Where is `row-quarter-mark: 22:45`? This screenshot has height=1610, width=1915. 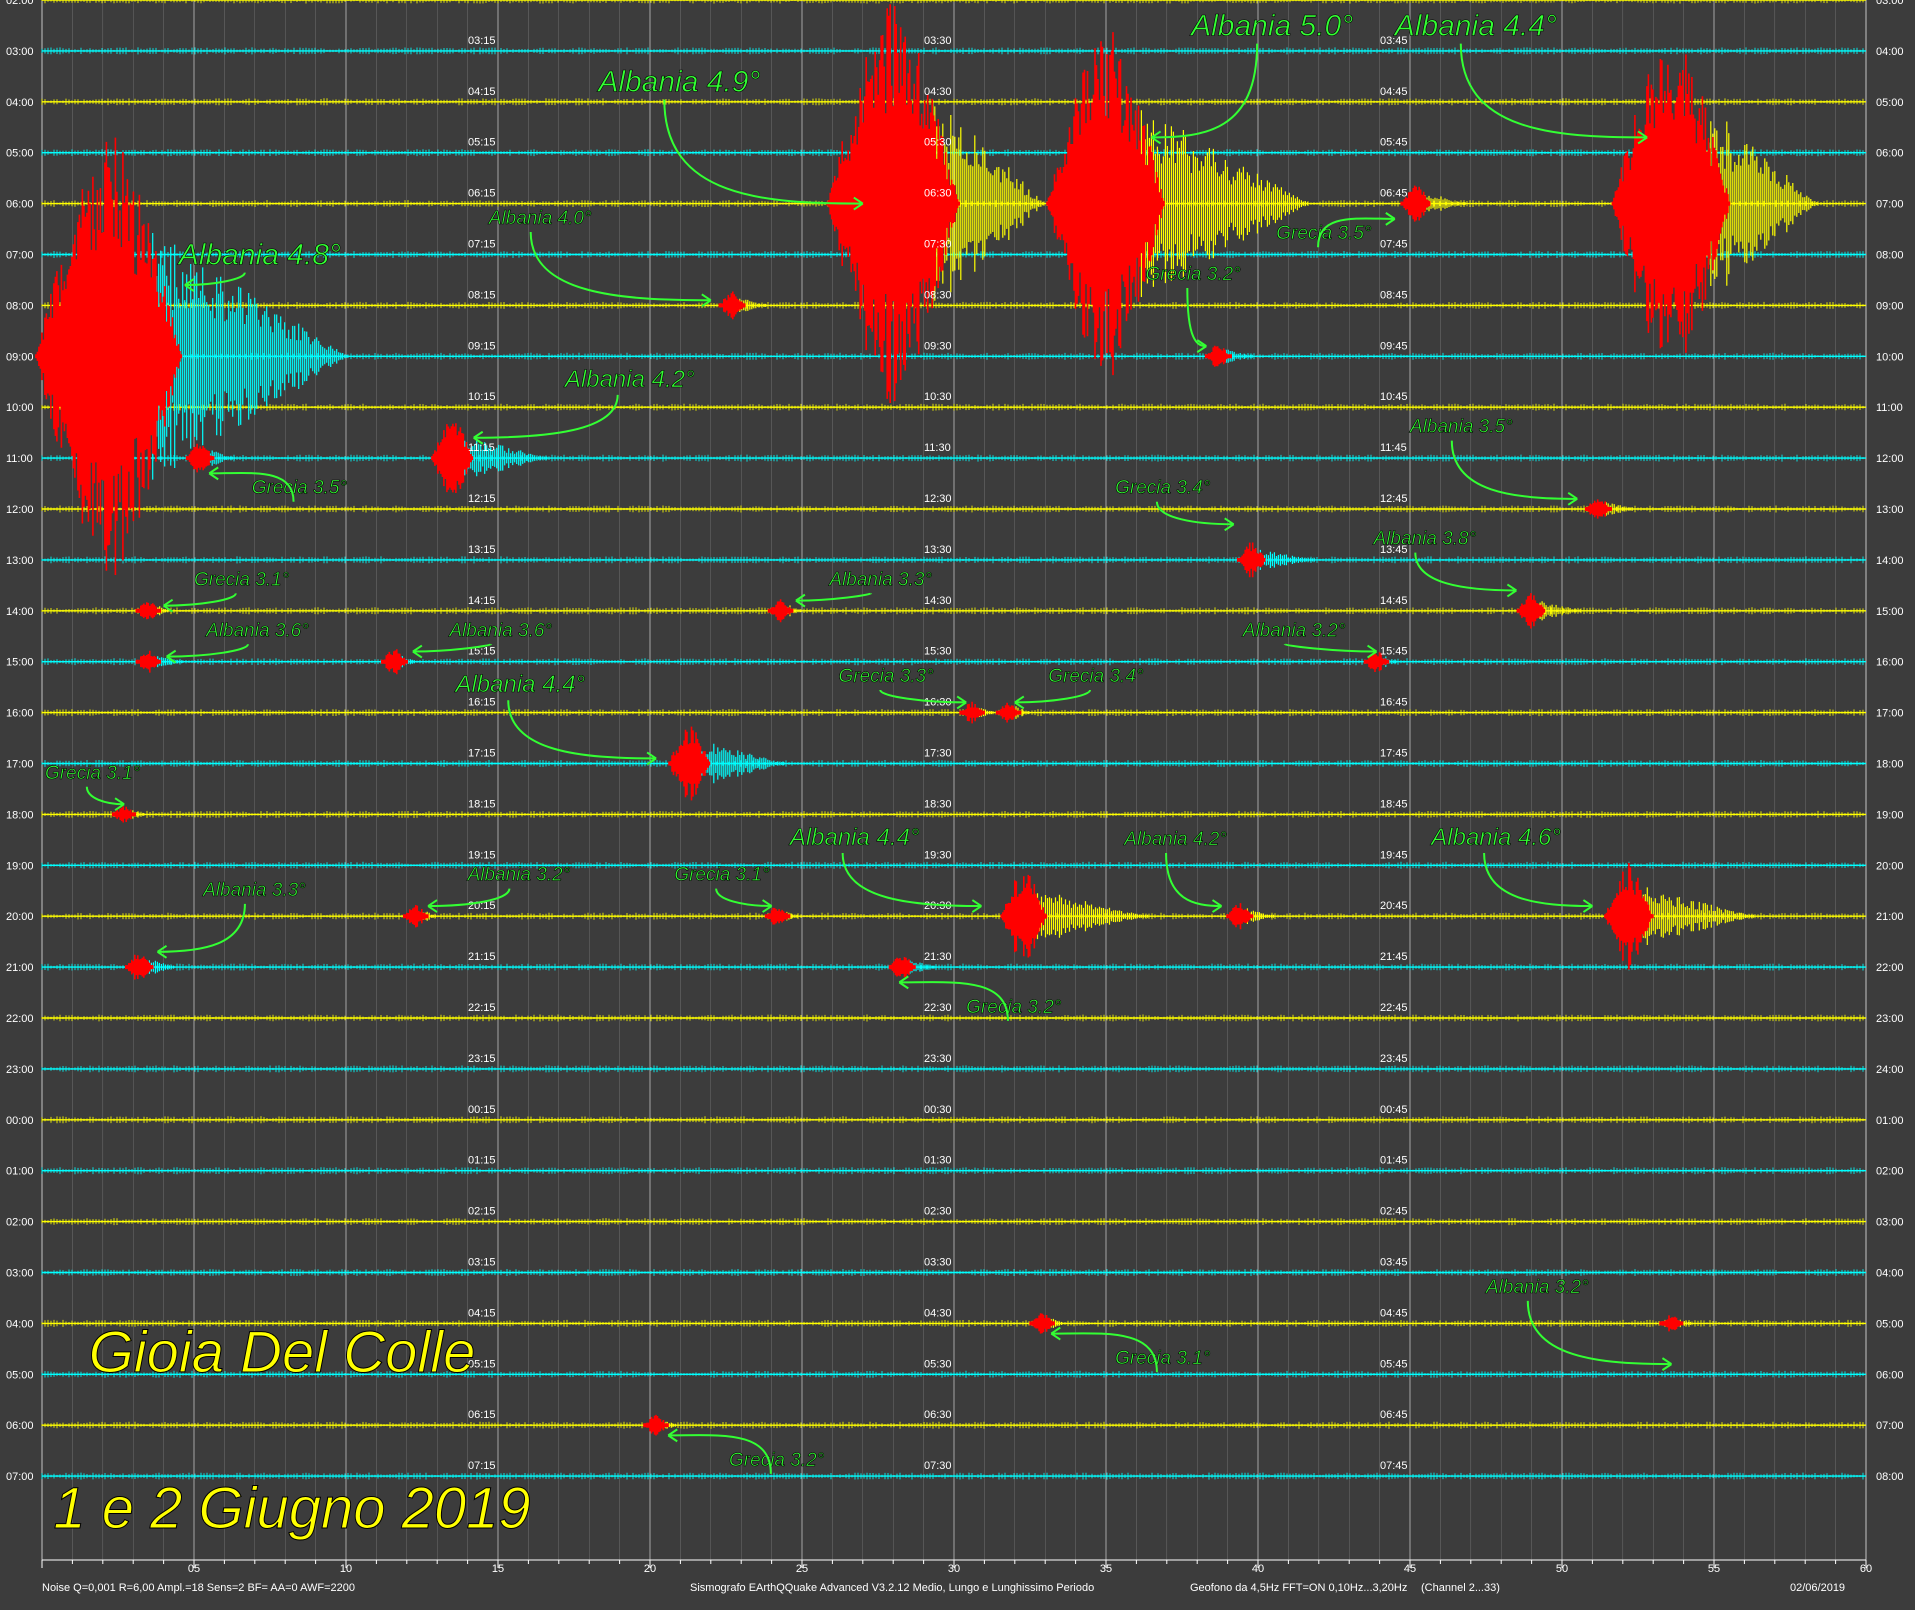
row-quarter-mark: 22:45 is located at coordinates (1394, 1008).